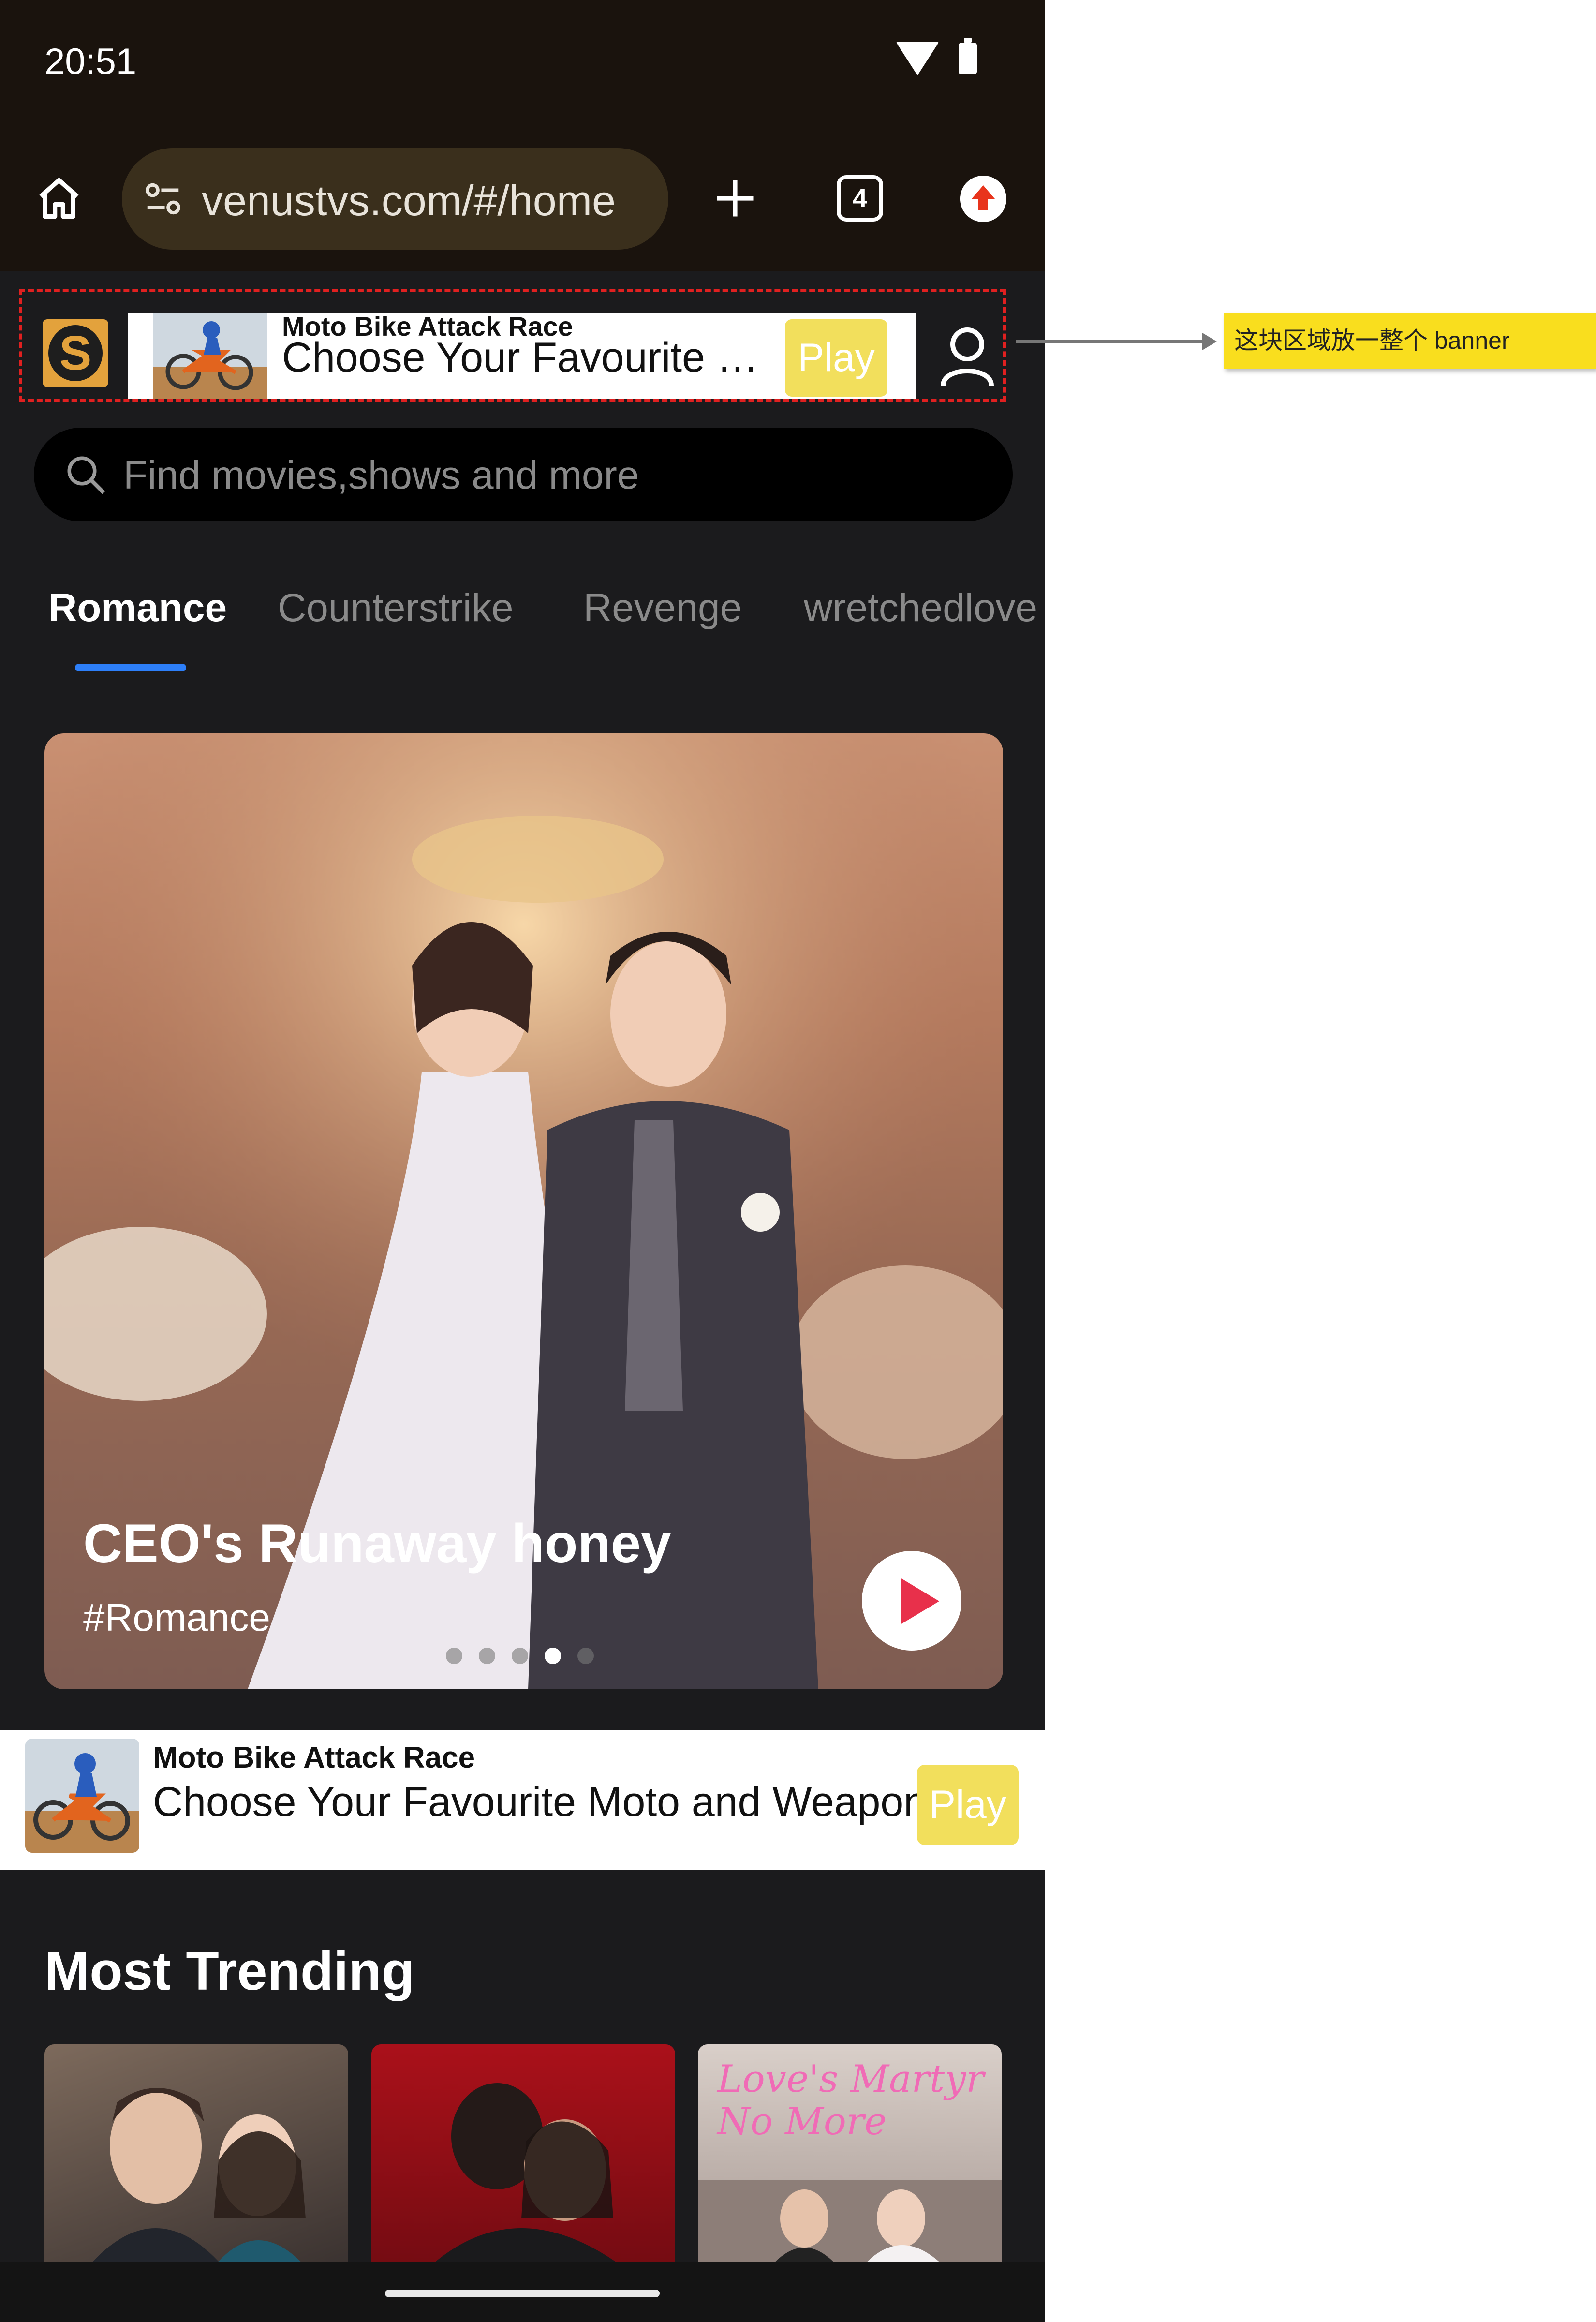  Describe the element at coordinates (545, 1802) in the screenshot. I see `mid-ad-headline: Choose Your Favourite Moto and Weapon!` at that location.